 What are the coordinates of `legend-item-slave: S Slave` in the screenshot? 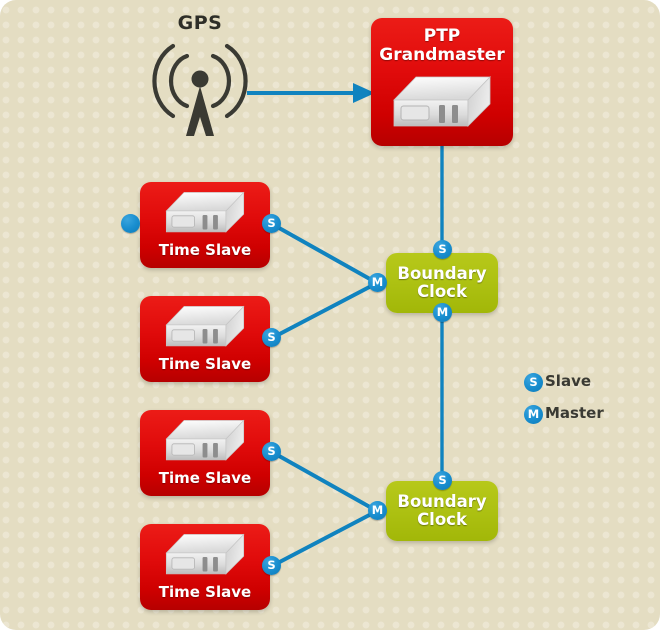 It's located at (584, 387).